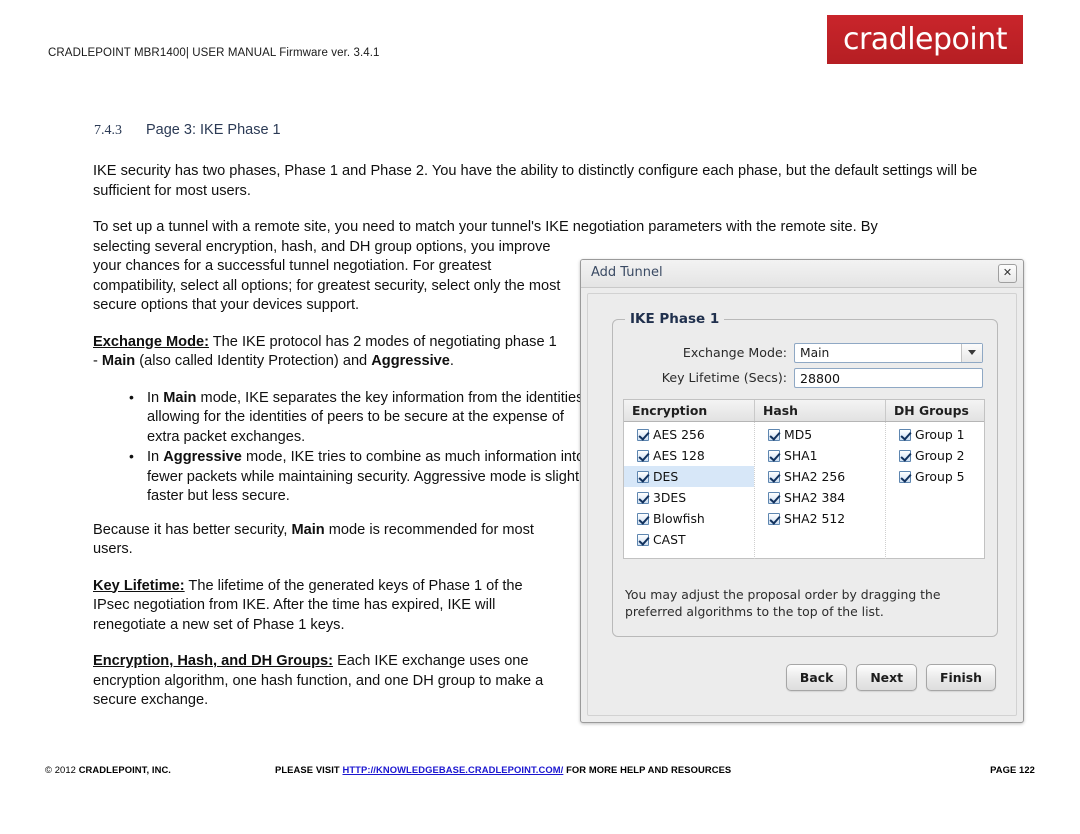  I want to click on cradlepoint-logo-text: cradlepoint, so click(925, 39).